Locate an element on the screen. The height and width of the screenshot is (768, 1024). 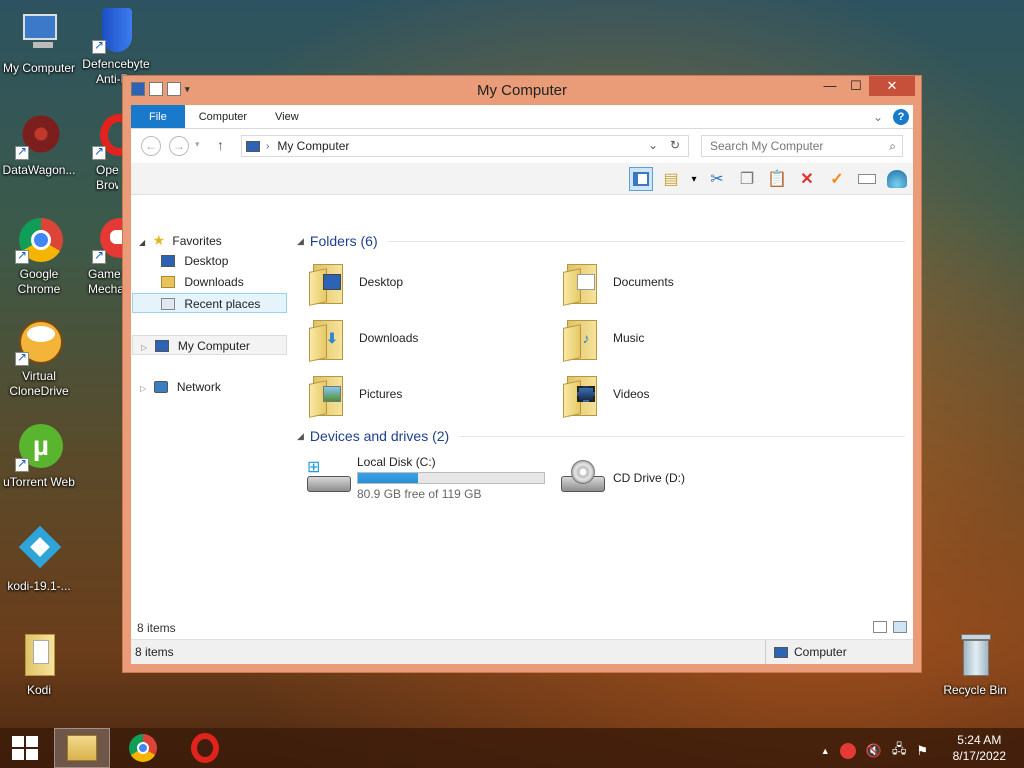
search-icon: ⌕ is located at coordinates (892, 146).